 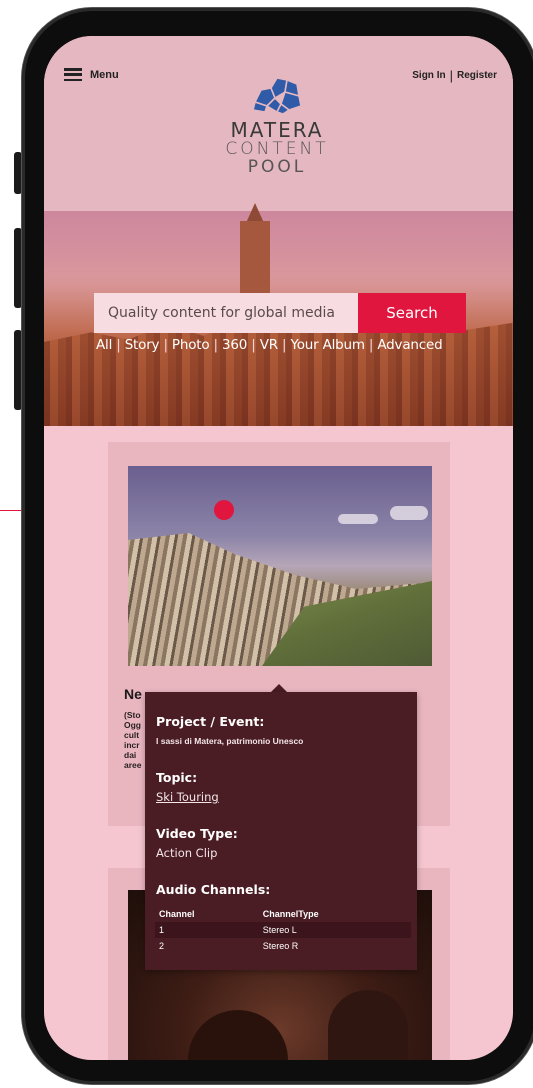 What do you see at coordinates (327, 345) in the screenshot?
I see `filter-your-album: Your Album` at bounding box center [327, 345].